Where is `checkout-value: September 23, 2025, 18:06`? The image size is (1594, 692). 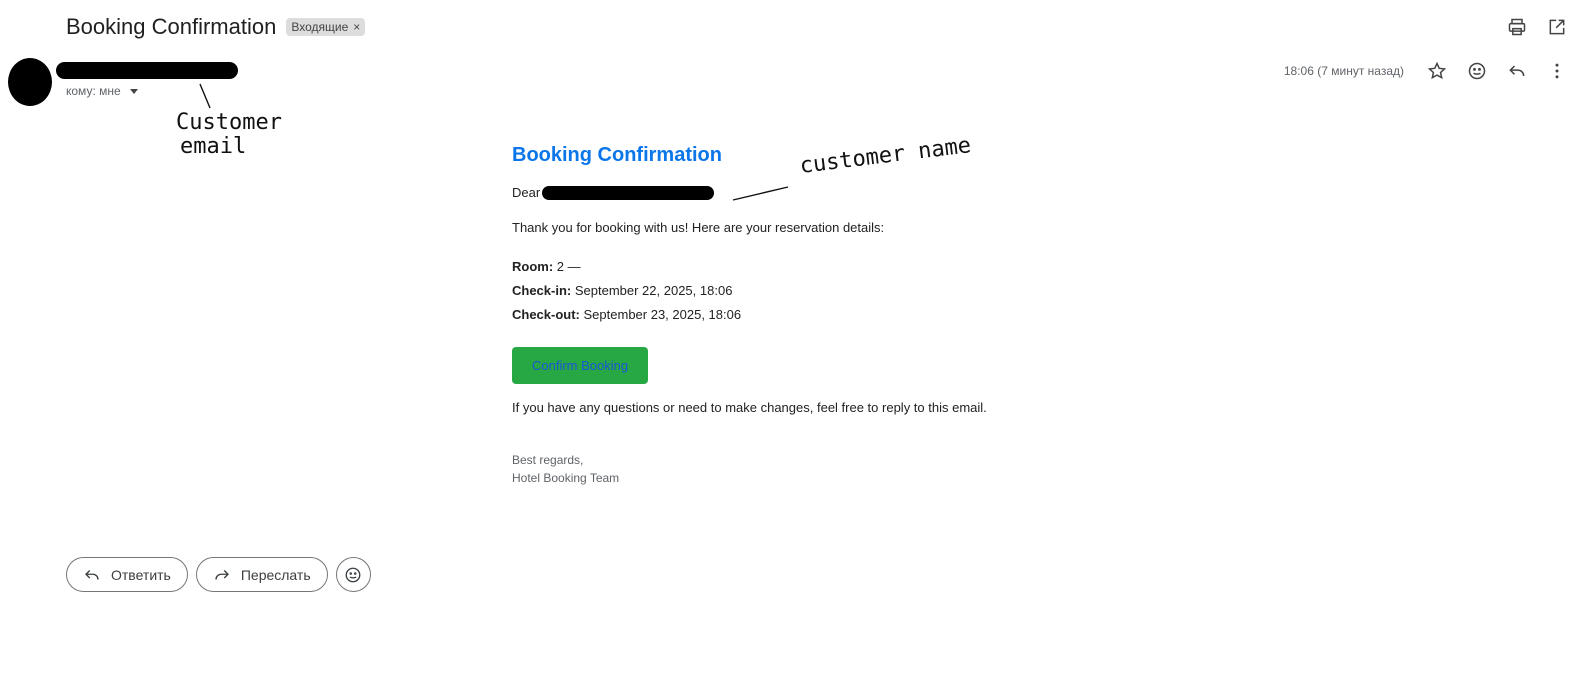 checkout-value: September 23, 2025, 18:06 is located at coordinates (662, 314).